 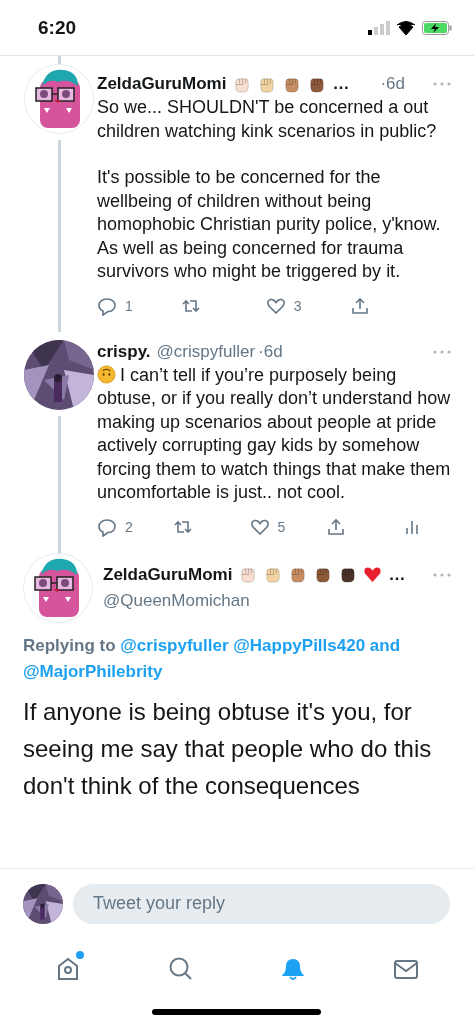 I want to click on tweet-text: So we... SHOULDN'T be concerned a out children watching kink scenarios in public?, so click(x=267, y=119).